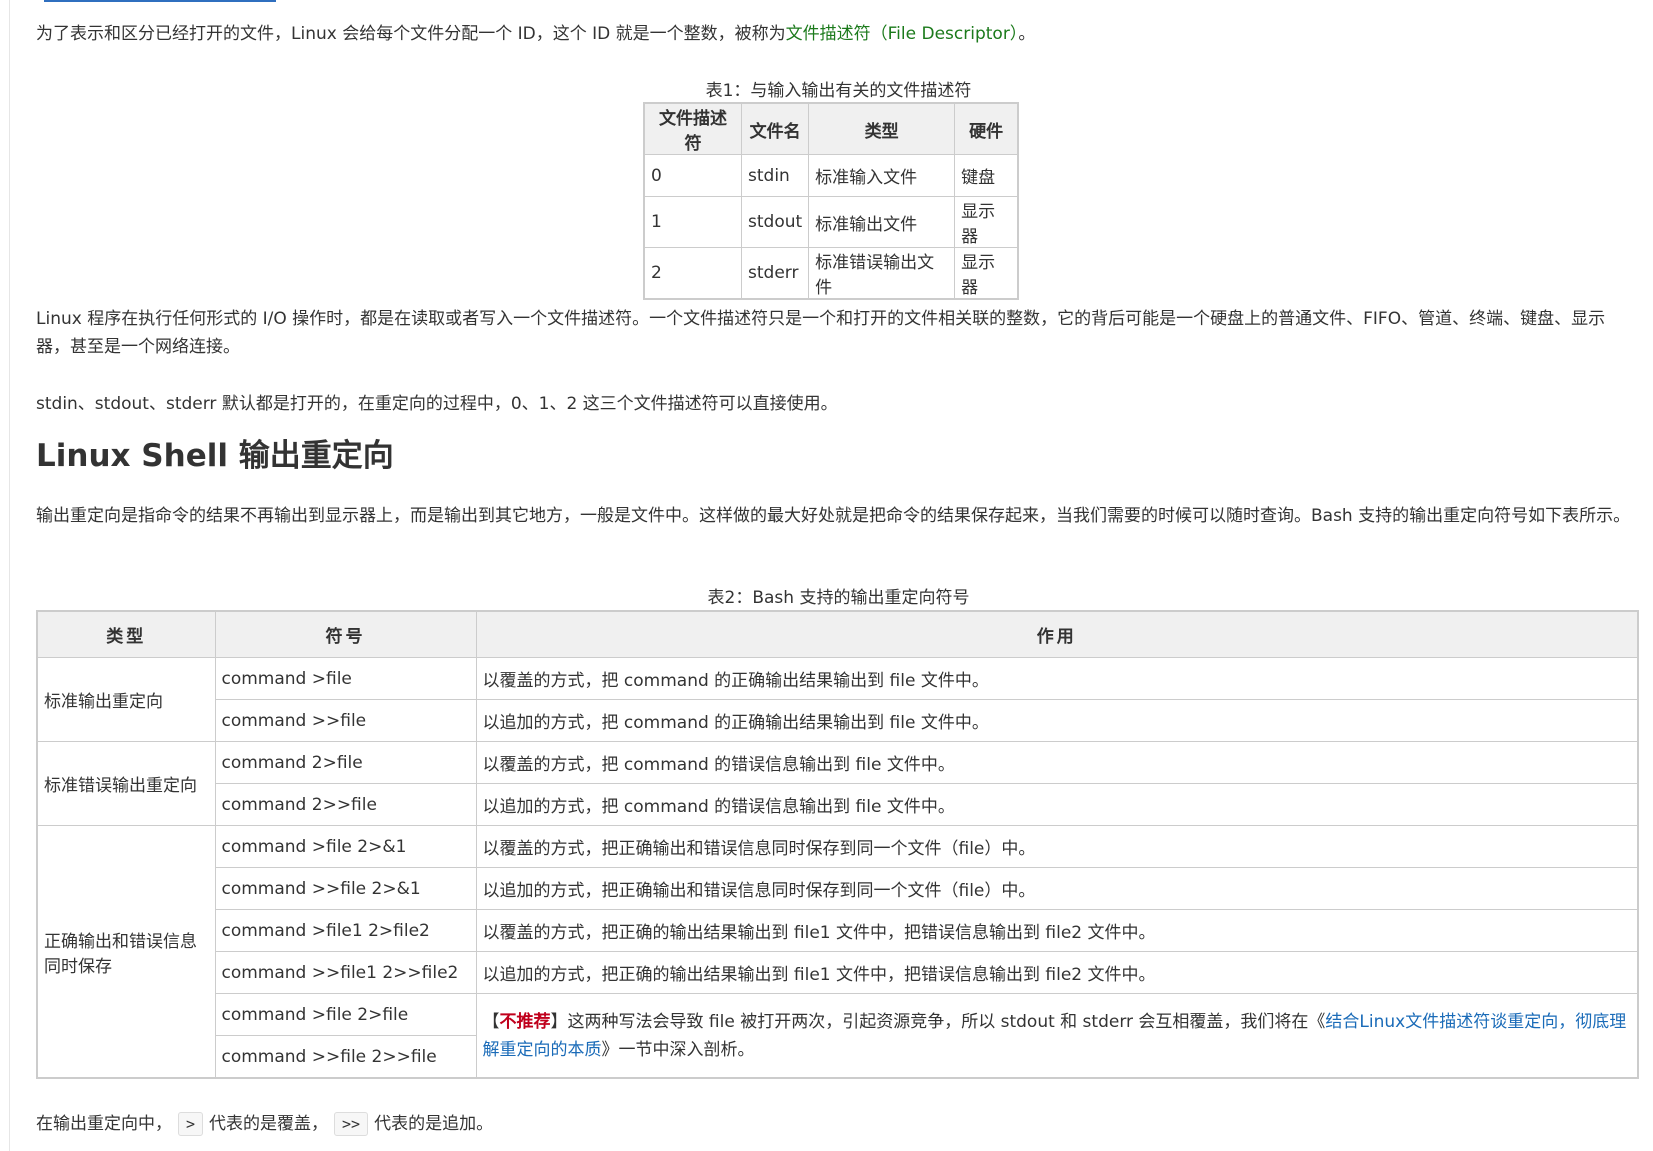 The width and height of the screenshot is (1653, 1151). What do you see at coordinates (351, 1124) in the screenshot?
I see `append-code: >>` at bounding box center [351, 1124].